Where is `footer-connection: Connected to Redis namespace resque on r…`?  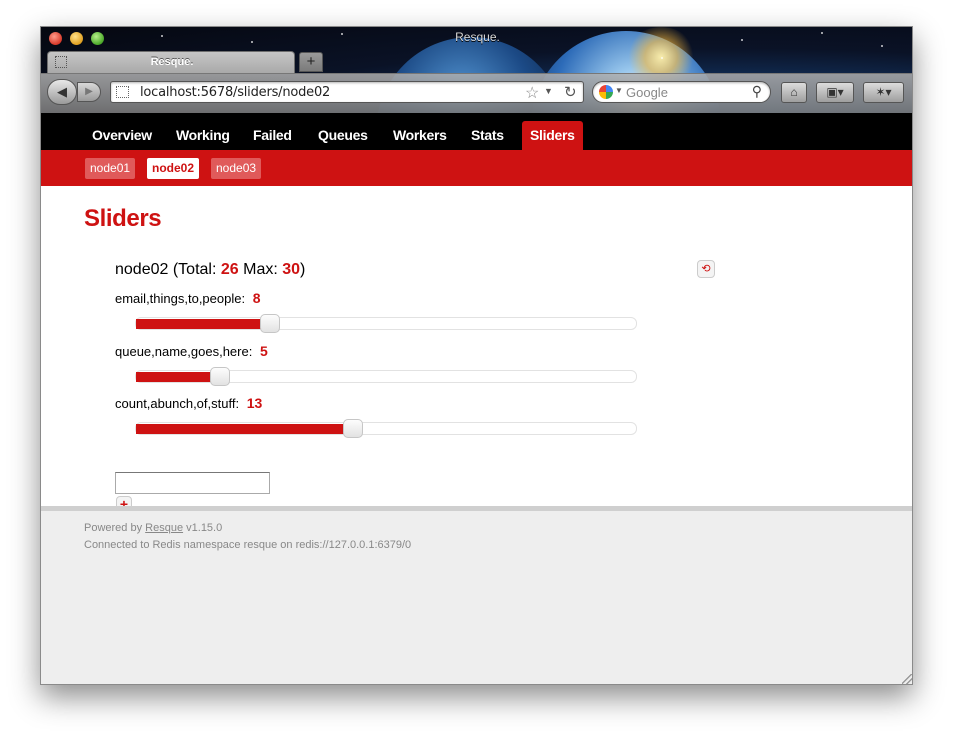
footer-connection: Connected to Redis namespace resque on r… is located at coordinates (248, 545).